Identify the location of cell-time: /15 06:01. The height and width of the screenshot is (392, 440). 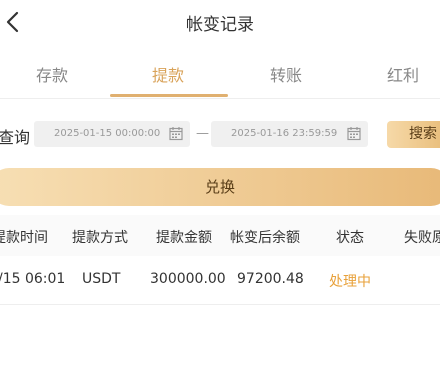
(33, 279).